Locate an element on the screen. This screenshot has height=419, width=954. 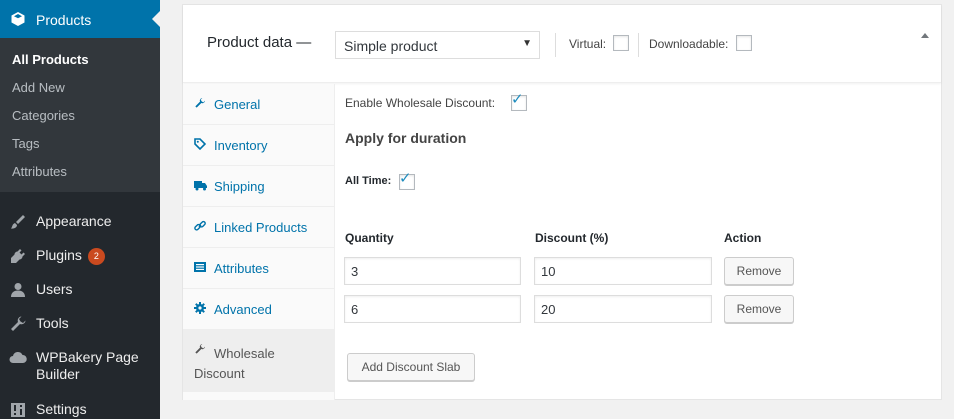
sidebar-item-label: Appearance is located at coordinates (74, 221).